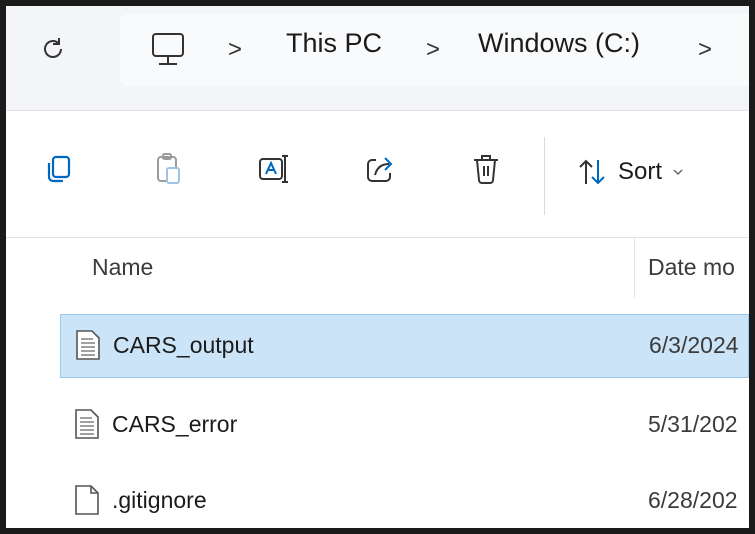 The width and height of the screenshot is (755, 534). Describe the element at coordinates (183, 345) in the screenshot. I see `file-name: CARS_output` at that location.